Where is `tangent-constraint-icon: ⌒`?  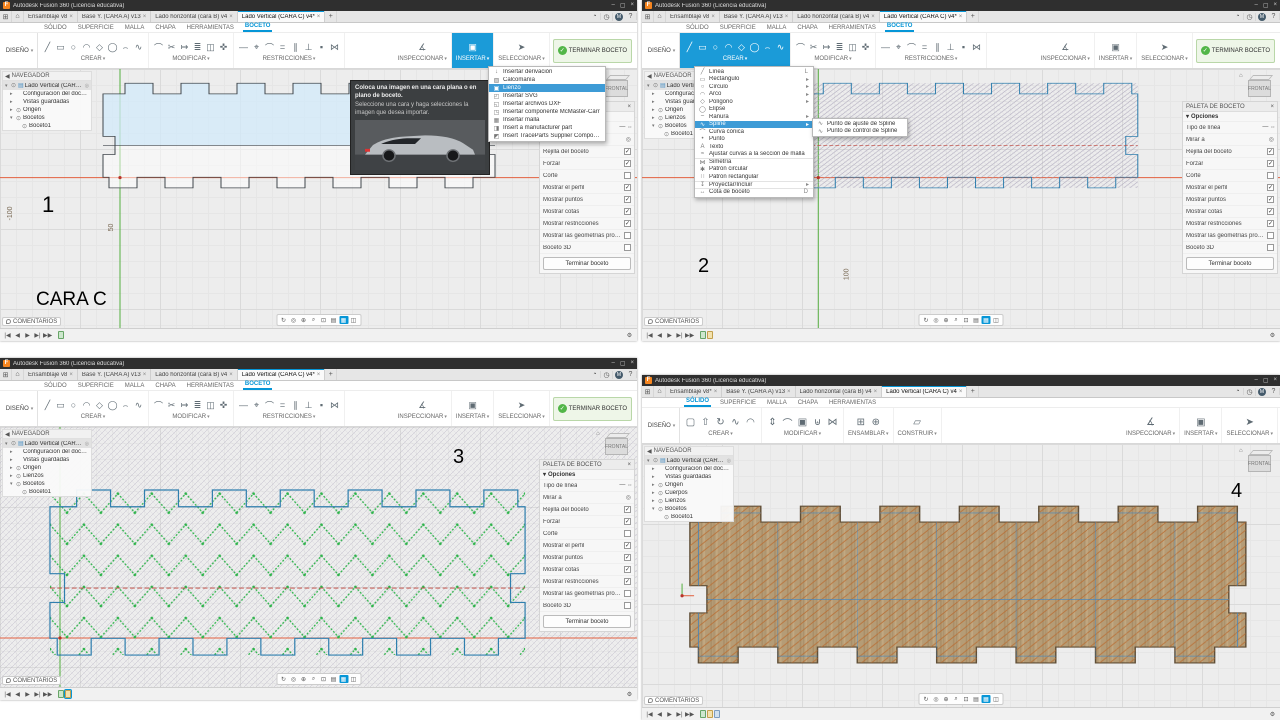 tangent-constraint-icon: ⌒ is located at coordinates (269, 405).